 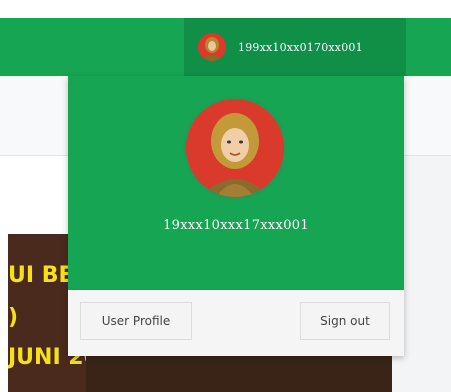 I want to click on user-profile-button: User Profile, so click(x=136, y=321).